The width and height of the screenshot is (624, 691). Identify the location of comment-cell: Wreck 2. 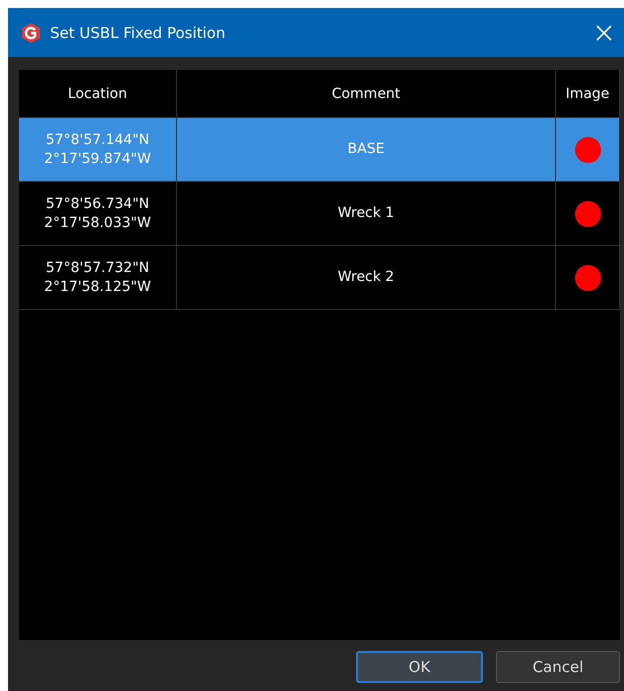
(366, 278).